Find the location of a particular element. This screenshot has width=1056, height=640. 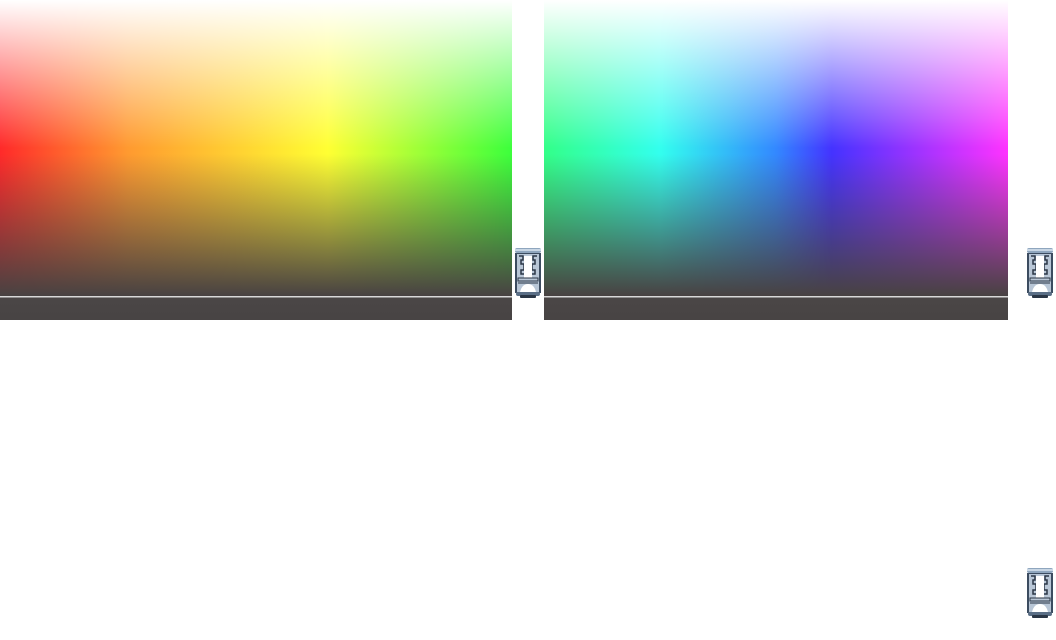

left-gray-strip is located at coordinates (256, 308).